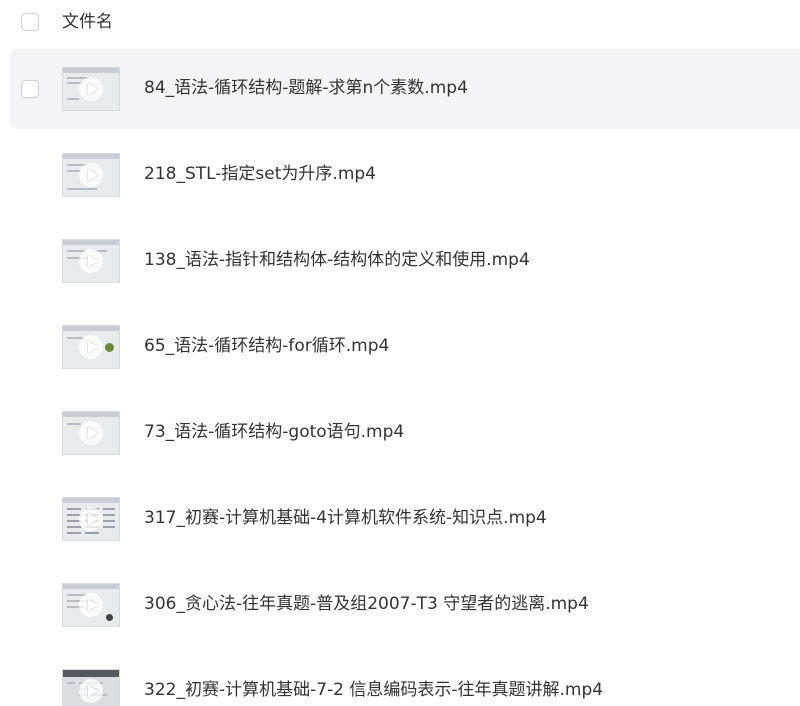  I want to click on file-name: 138_语法-指针和结构体-结构体的定义和使用.mp4, so click(337, 260).